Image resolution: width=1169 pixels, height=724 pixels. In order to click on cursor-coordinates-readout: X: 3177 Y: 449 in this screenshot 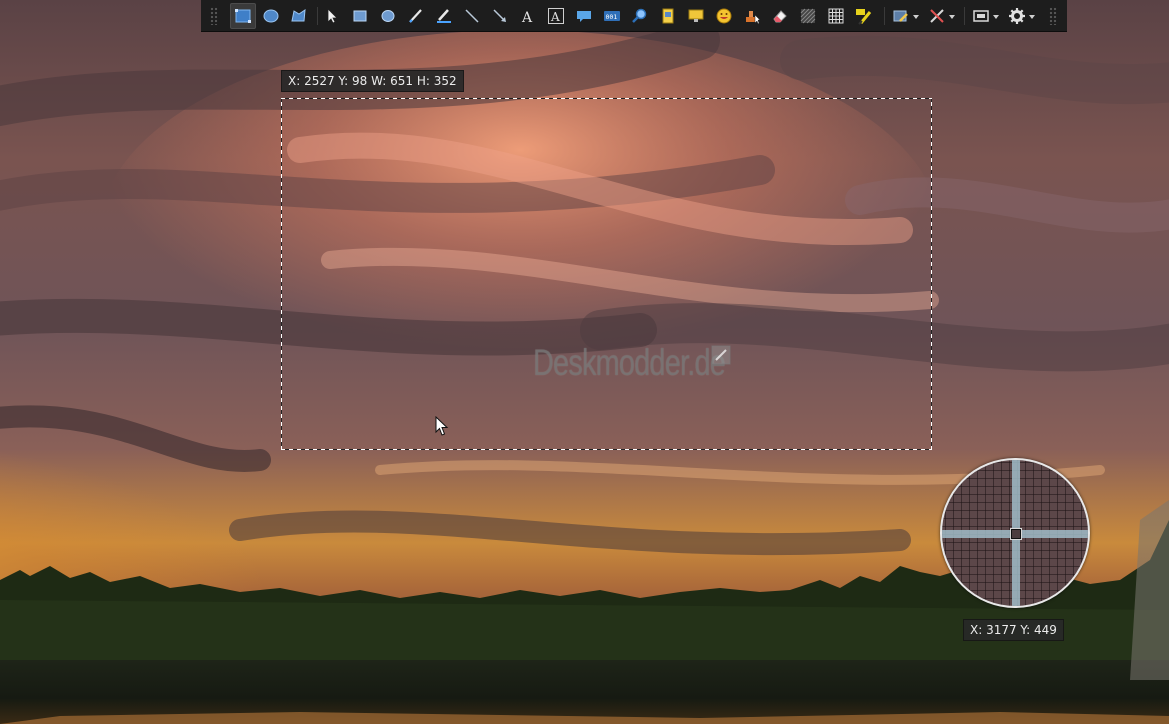, I will do `click(1013, 630)`.